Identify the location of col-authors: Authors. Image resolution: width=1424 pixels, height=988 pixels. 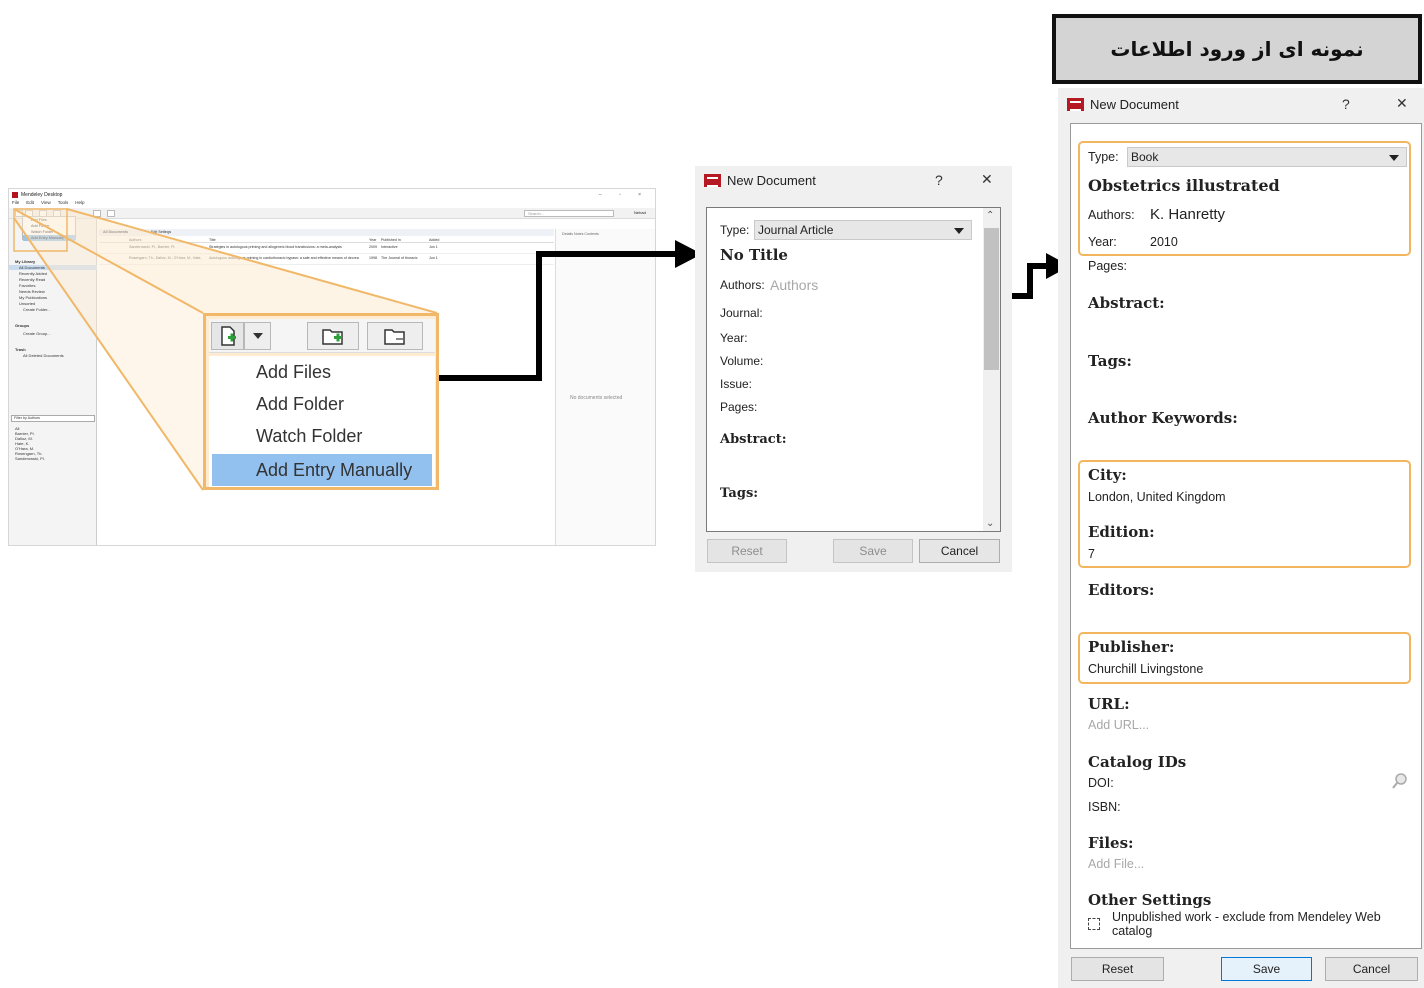
(135, 240).